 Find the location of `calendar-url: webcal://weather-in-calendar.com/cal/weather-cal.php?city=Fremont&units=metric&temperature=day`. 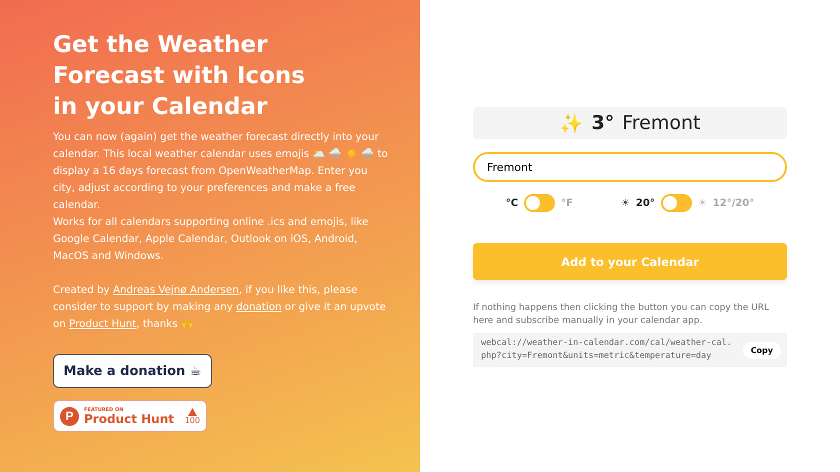

calendar-url: webcal://weather-in-calendar.com/cal/weather-cal.php?city=Fremont&units=metric&temperature=day is located at coordinates (607, 350).